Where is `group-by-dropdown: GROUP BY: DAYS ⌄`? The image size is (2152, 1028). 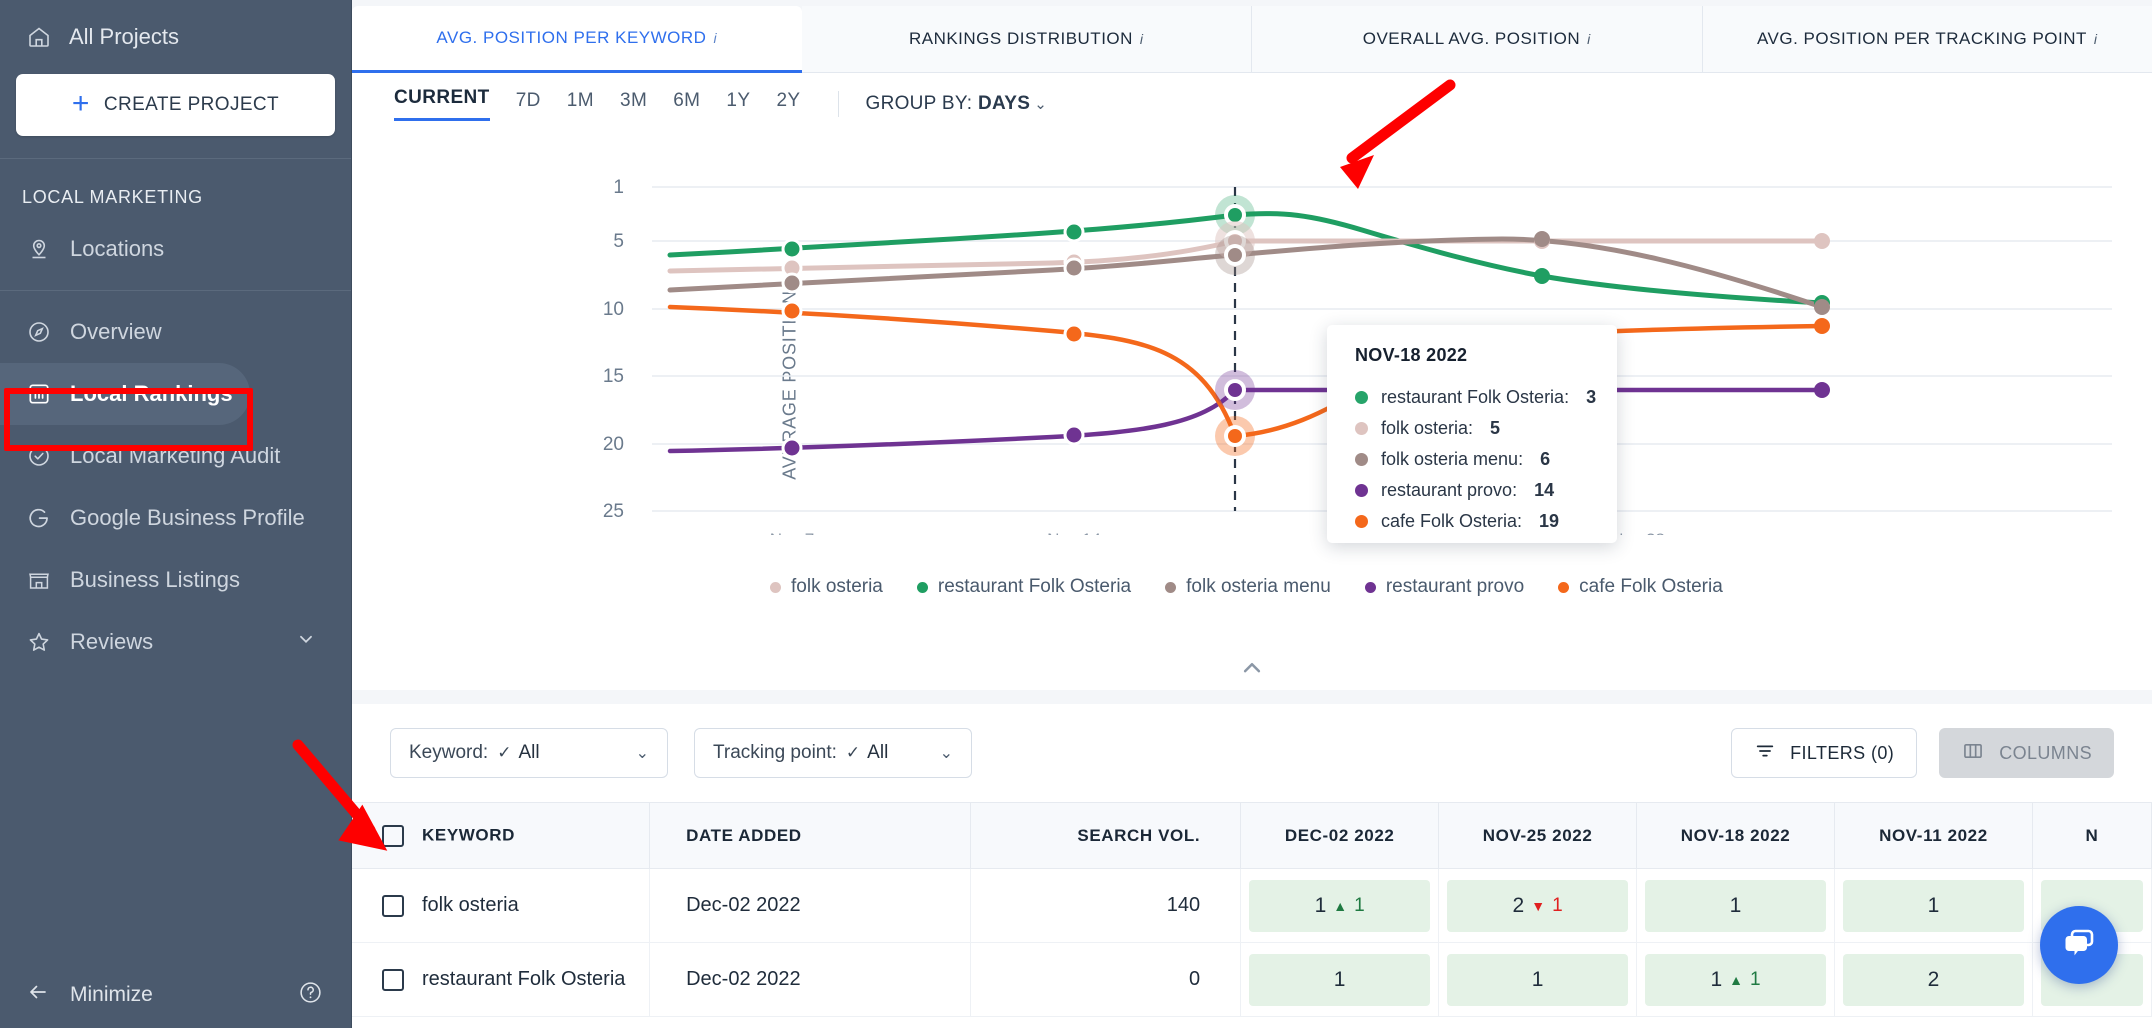
group-by-dropdown: GROUP BY: DAYS ⌄ is located at coordinates (956, 104).